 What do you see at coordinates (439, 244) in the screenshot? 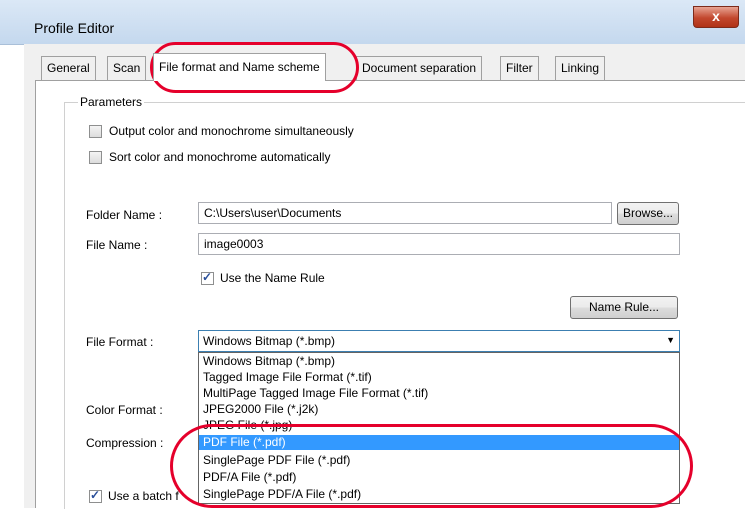
I see `file-name-input: image0003` at bounding box center [439, 244].